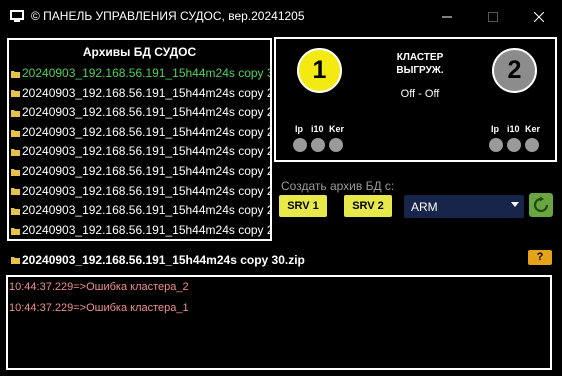 This screenshot has height=376, width=562. Describe the element at coordinates (303, 206) in the screenshot. I see `srv1-button: SRV 1` at that location.